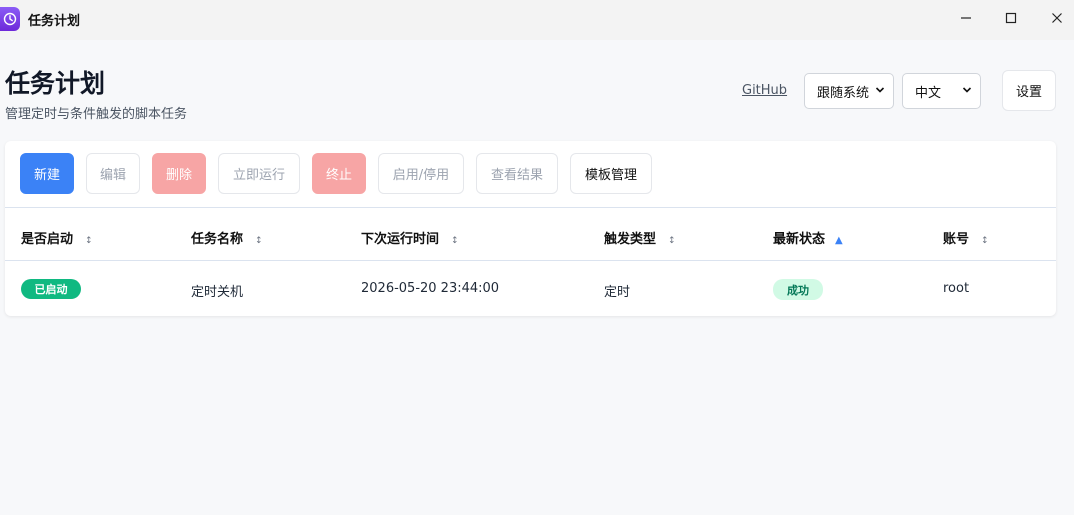 The image size is (1074, 515). What do you see at coordinates (217, 292) in the screenshot?
I see `task-name-cell: 定时关机` at bounding box center [217, 292].